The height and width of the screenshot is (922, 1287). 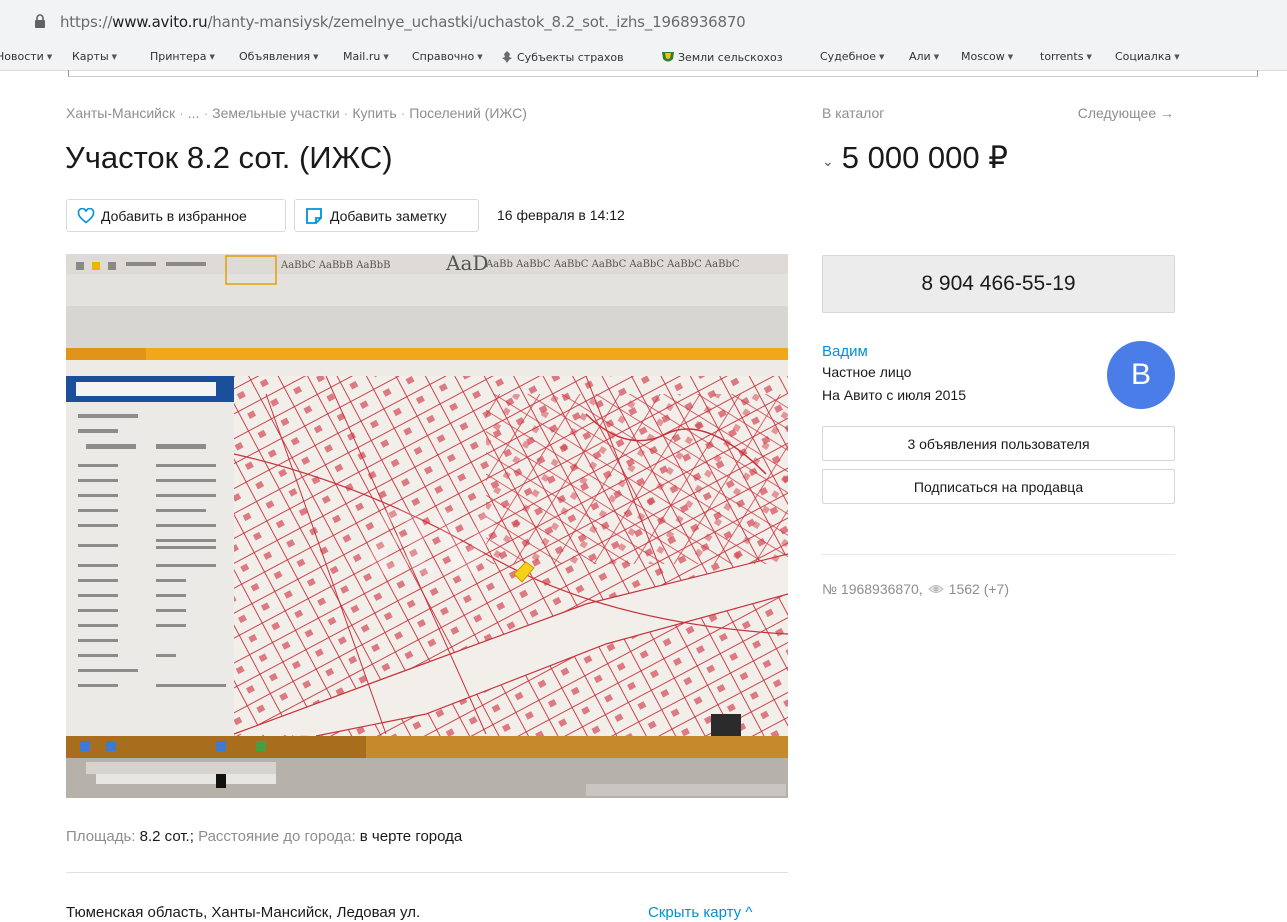 I want to click on bookmark-label: torrents, so click(x=1062, y=56).